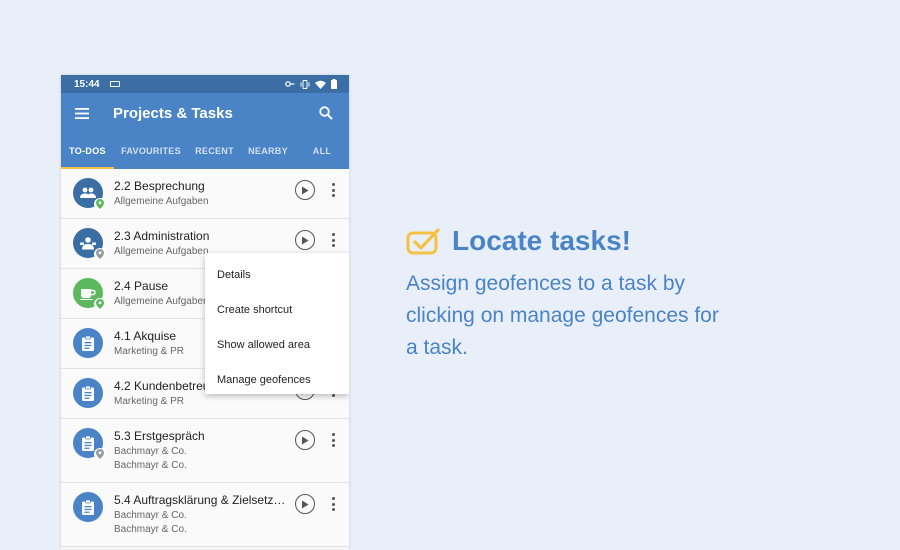  I want to click on admin-icon, so click(88, 242).